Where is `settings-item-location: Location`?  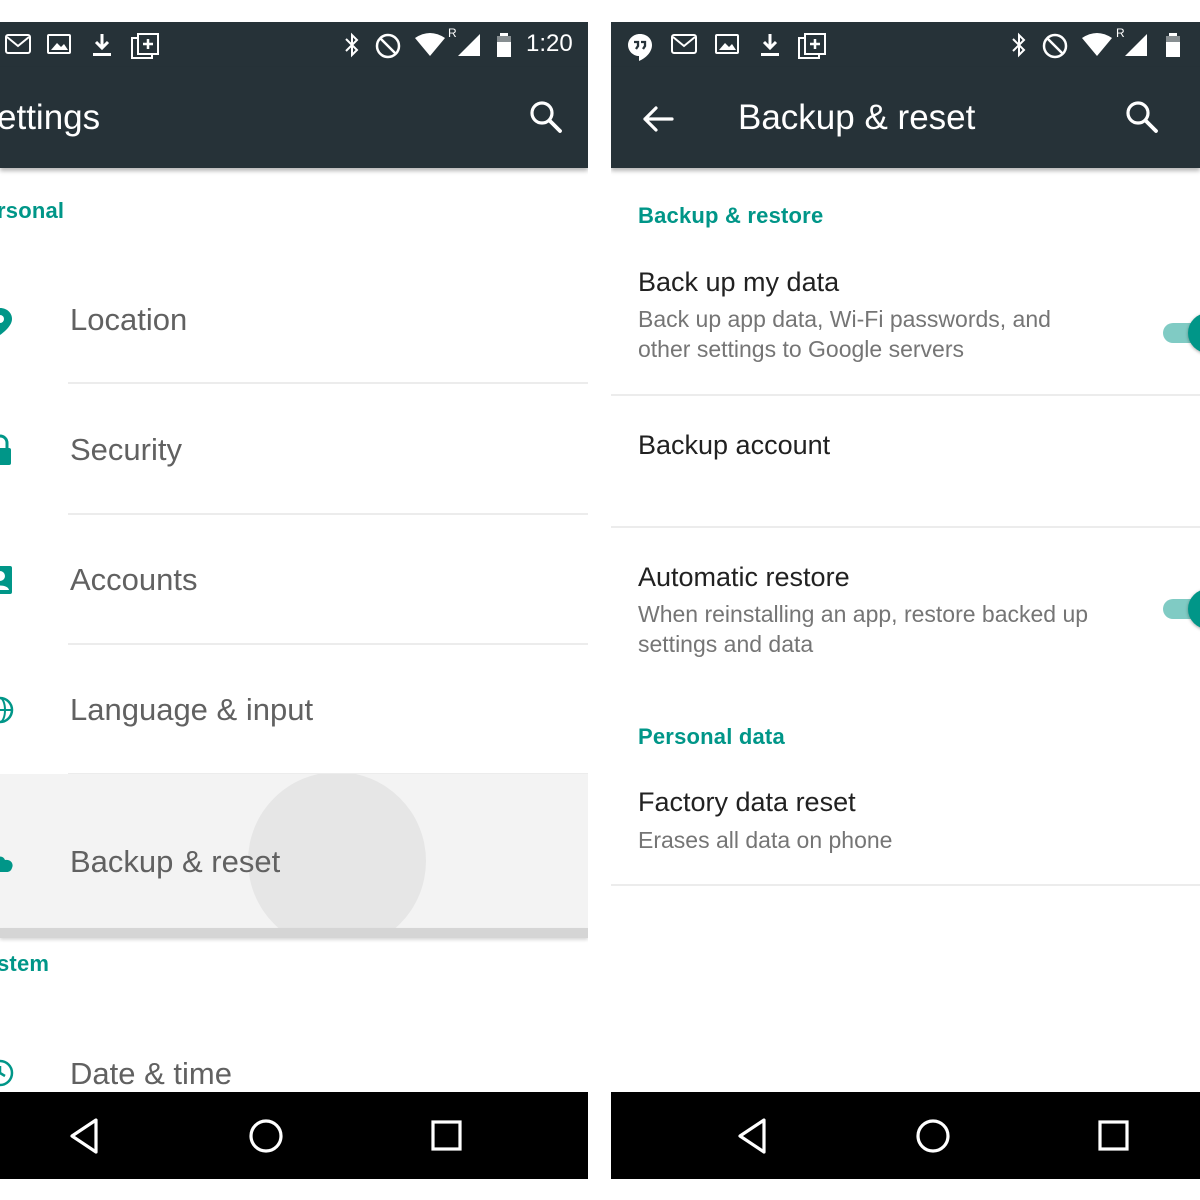
settings-item-location: Location is located at coordinates (294, 319).